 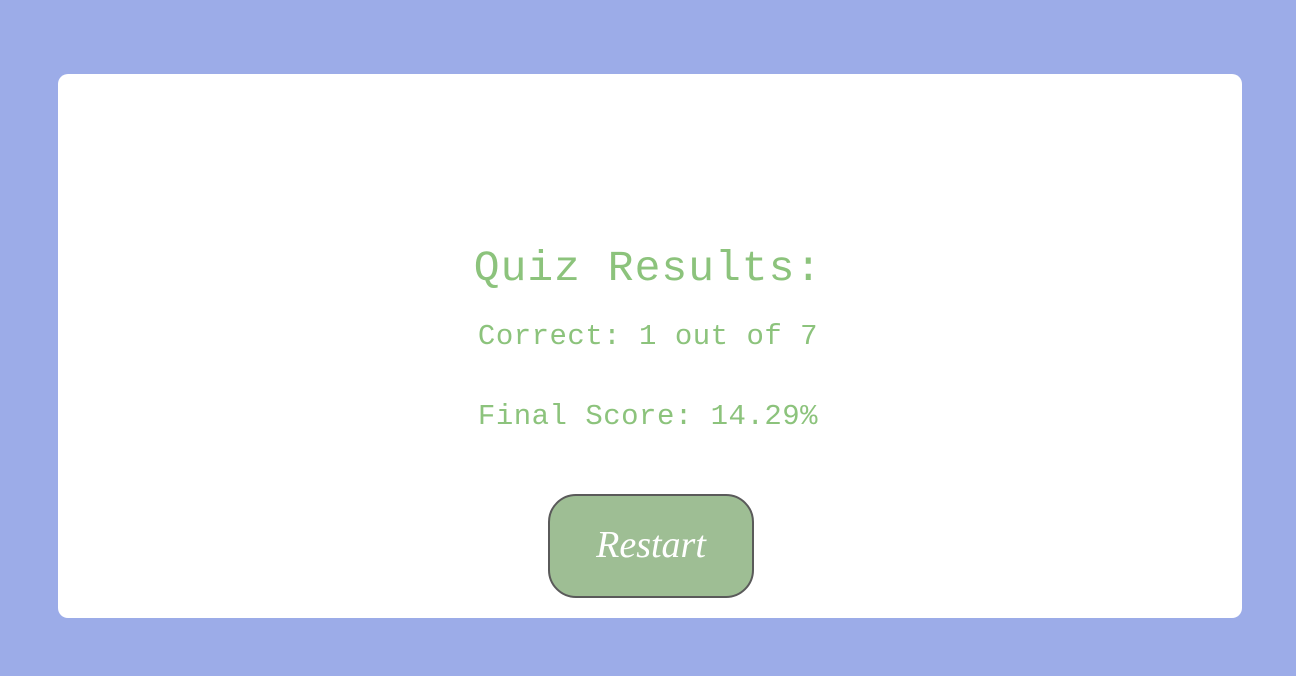 I want to click on final-score: Final Score: 14.29%, so click(x=648, y=416).